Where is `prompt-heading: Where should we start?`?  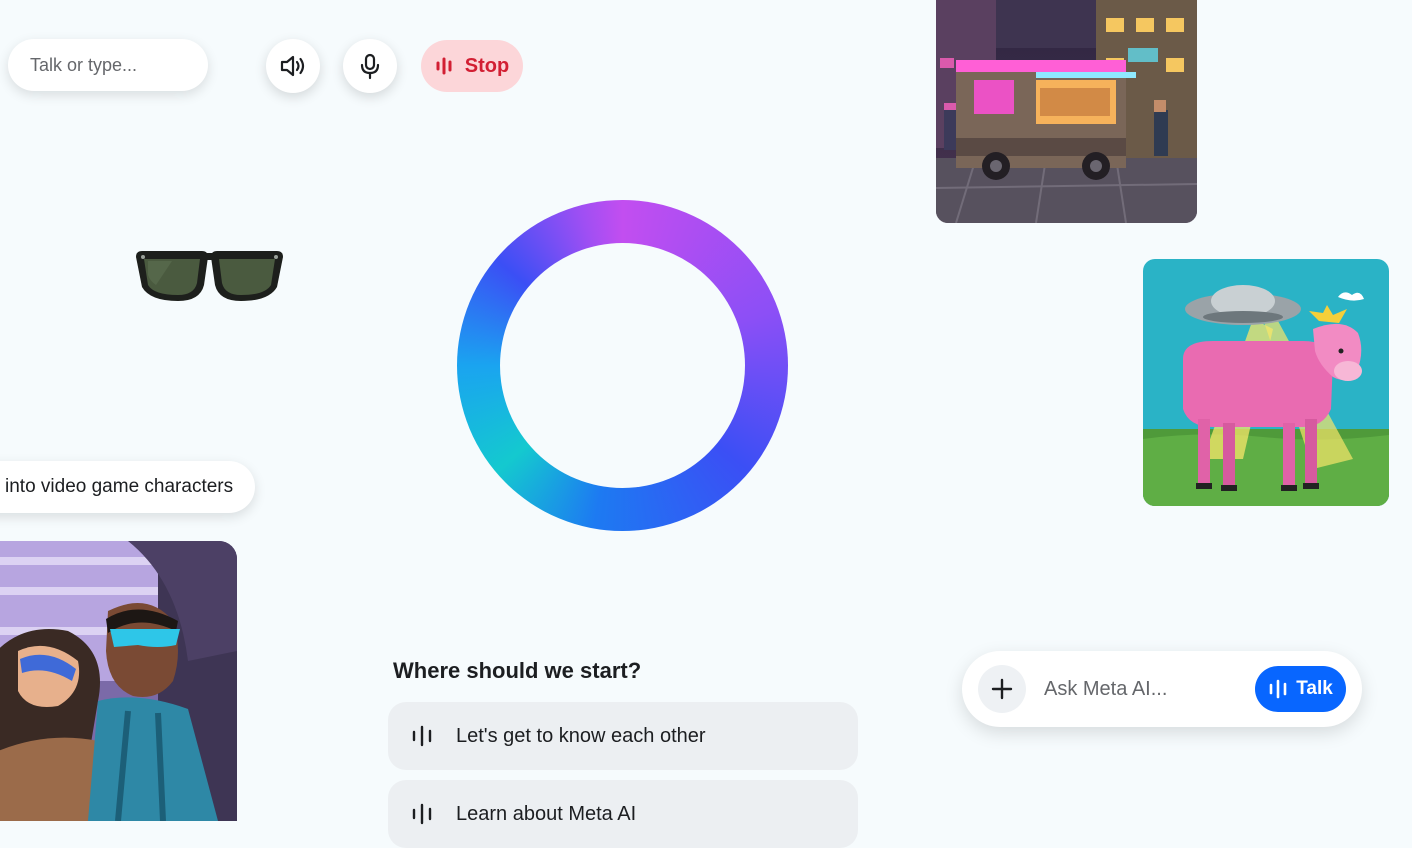 prompt-heading: Where should we start? is located at coordinates (517, 670).